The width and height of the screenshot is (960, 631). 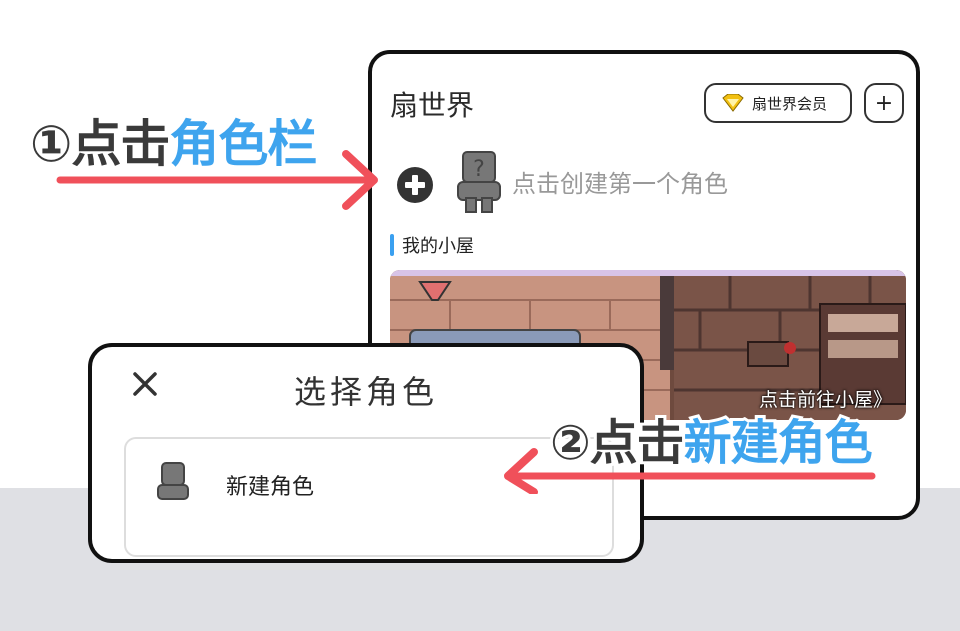 I want to click on arrow-left-icon, so click(x=690, y=471).